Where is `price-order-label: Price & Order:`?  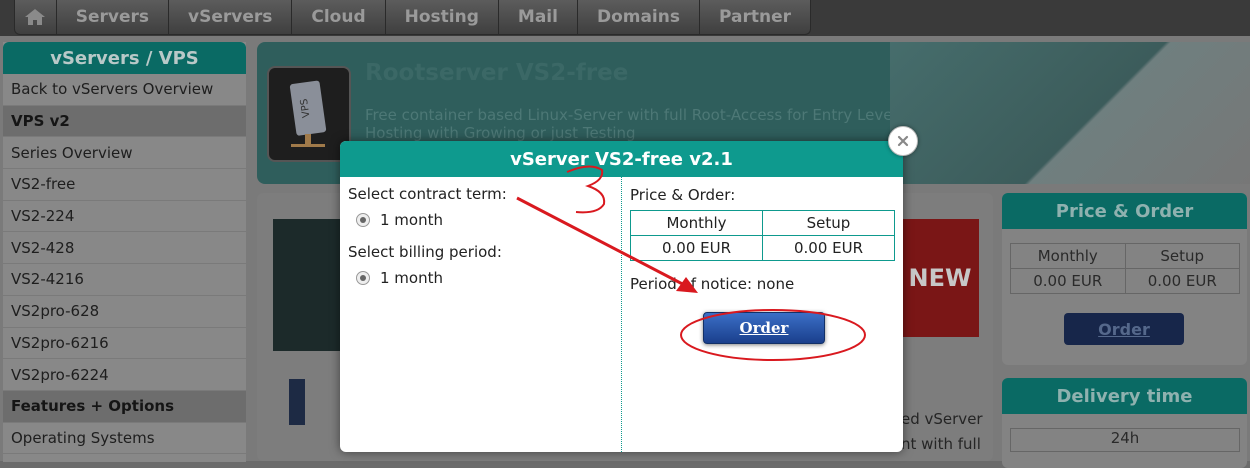 price-order-label: Price & Order: is located at coordinates (683, 195).